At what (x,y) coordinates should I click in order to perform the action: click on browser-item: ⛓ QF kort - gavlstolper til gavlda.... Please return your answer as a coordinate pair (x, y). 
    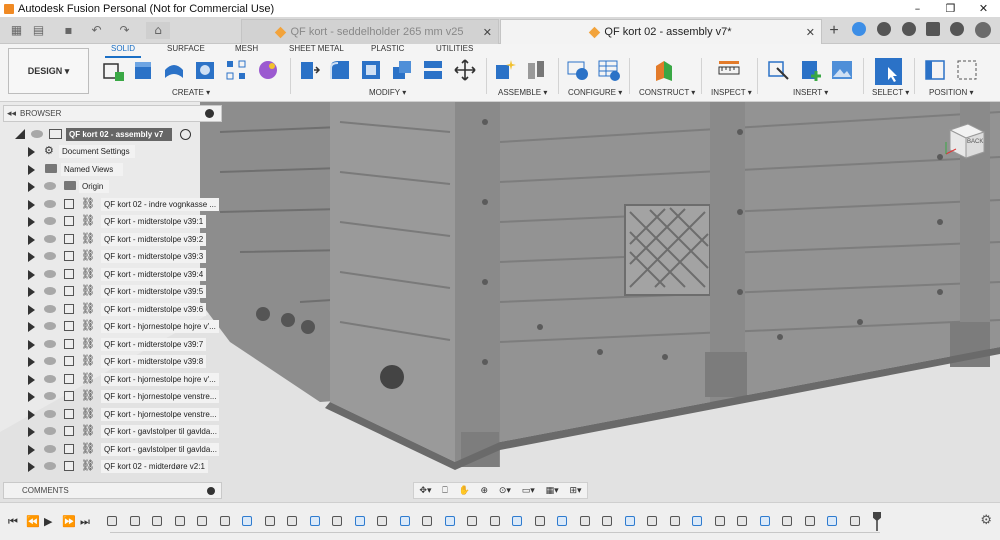
    Looking at the image, I should click on (111, 449).